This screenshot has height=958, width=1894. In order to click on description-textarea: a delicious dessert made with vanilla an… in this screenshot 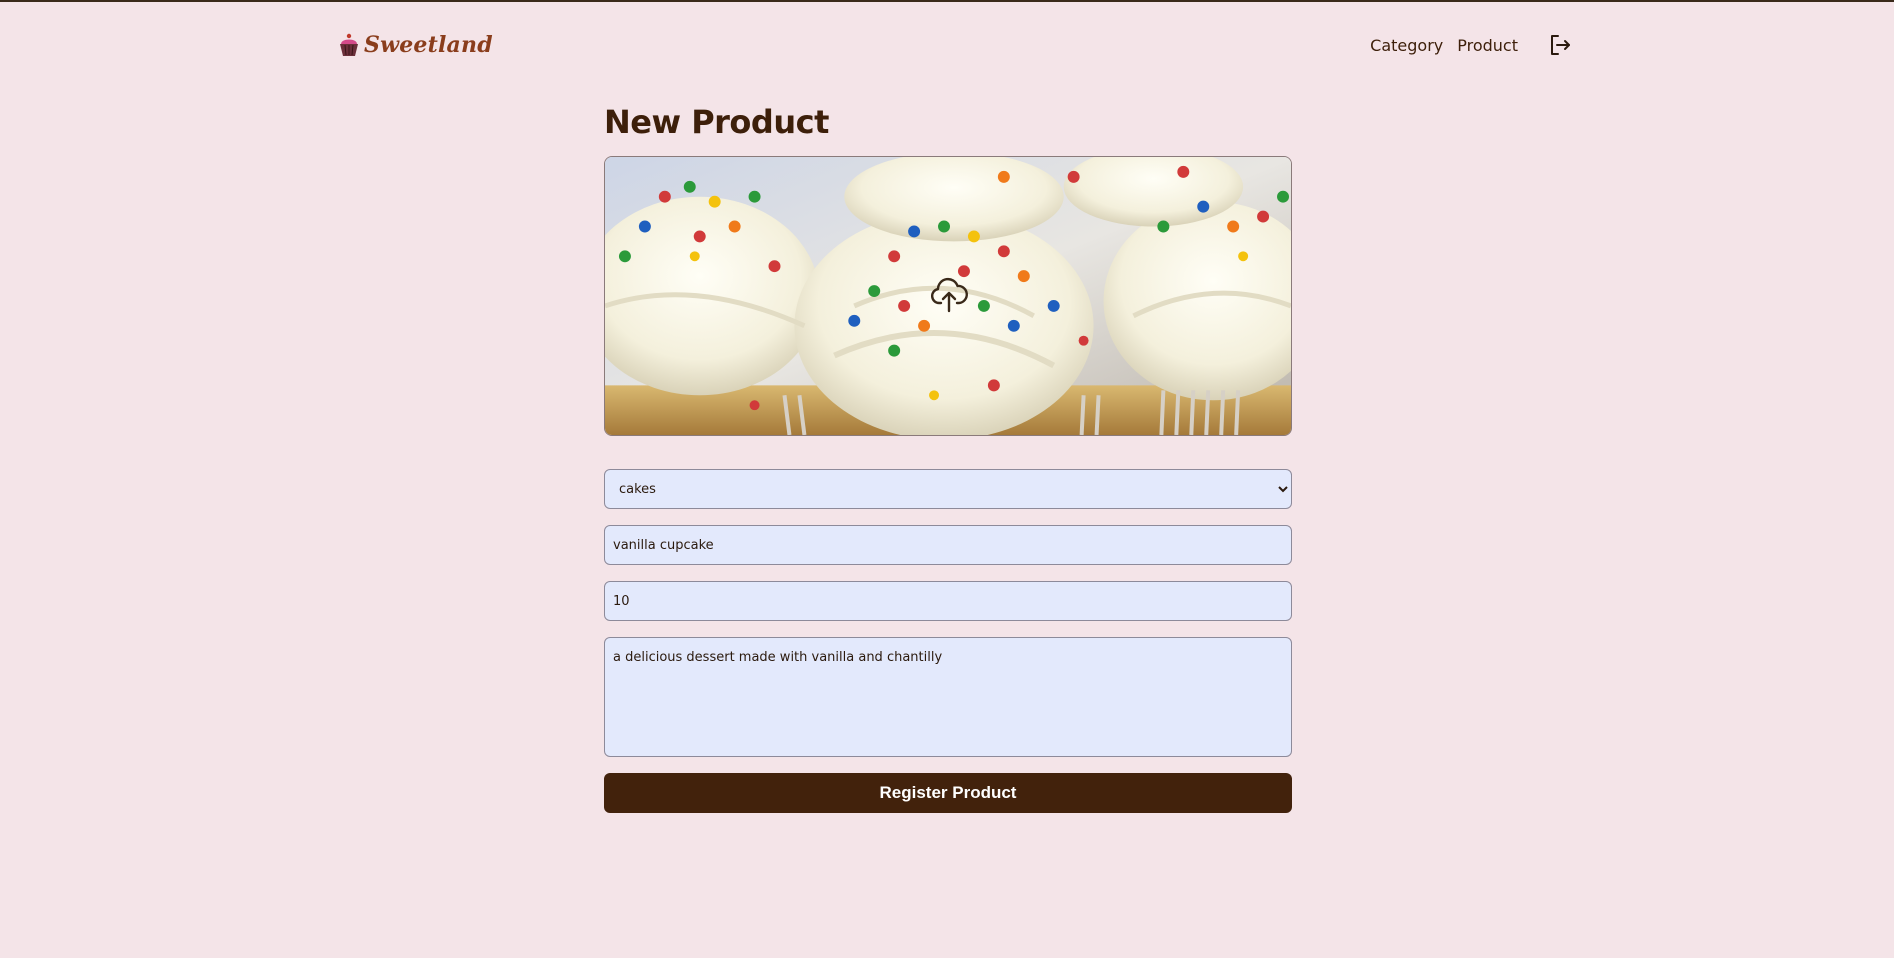, I will do `click(948, 697)`.